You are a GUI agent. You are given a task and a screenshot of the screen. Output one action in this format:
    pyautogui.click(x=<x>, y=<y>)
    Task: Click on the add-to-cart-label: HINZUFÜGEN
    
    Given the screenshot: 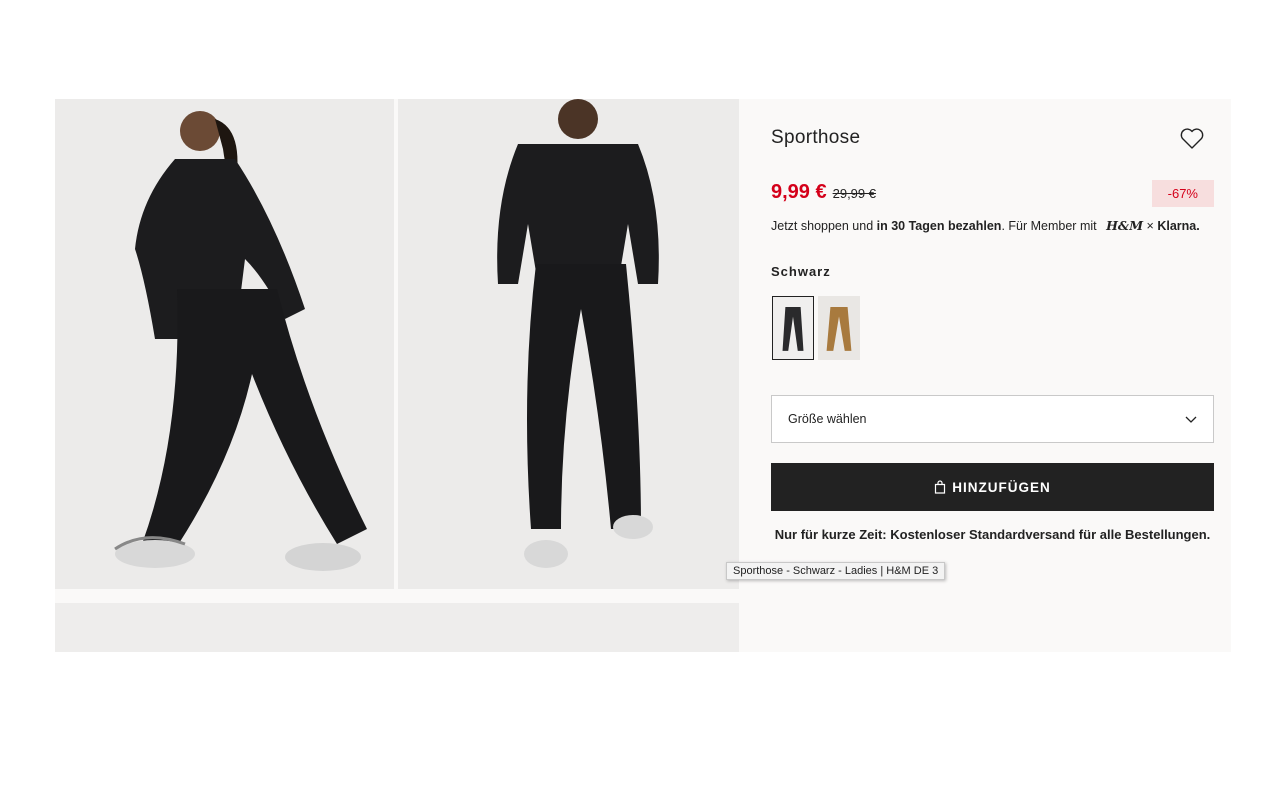 What is the action you would take?
    pyautogui.click(x=1001, y=487)
    